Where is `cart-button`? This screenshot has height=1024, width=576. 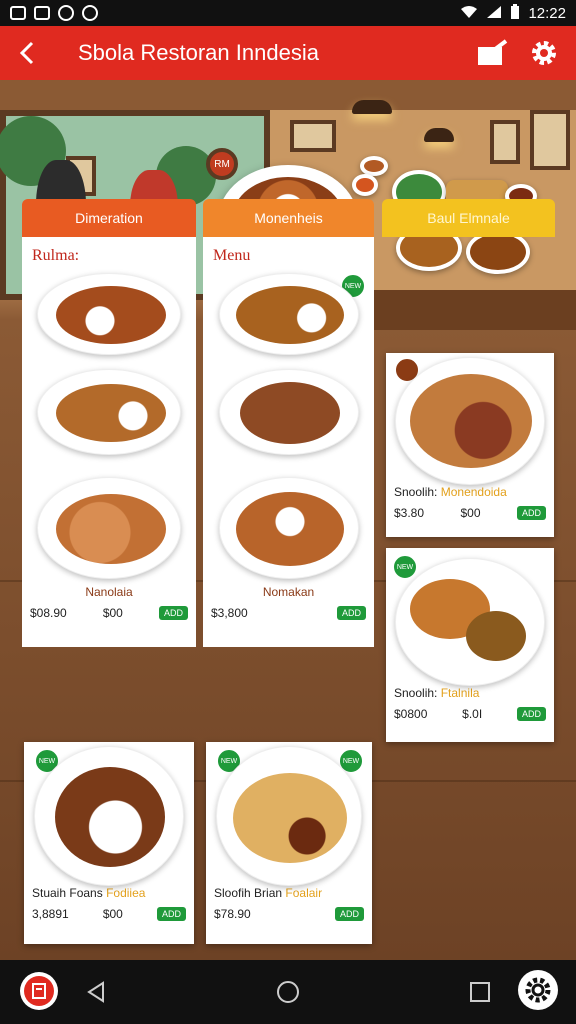
cart-button is located at coordinates (492, 53).